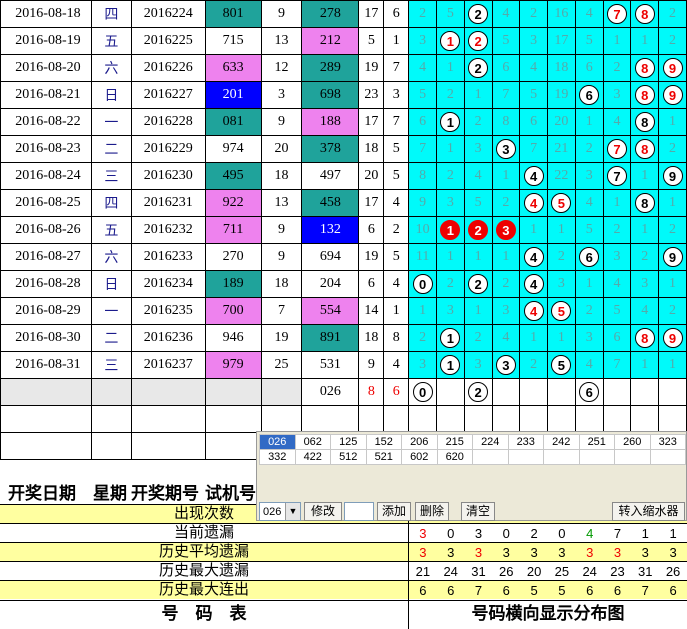 The width and height of the screenshot is (687, 629). Describe the element at coordinates (343, 552) in the screenshot. I see `stats-row: 历史平均遗漏 3 3 3 3 3 3 3 3 3 3` at that location.